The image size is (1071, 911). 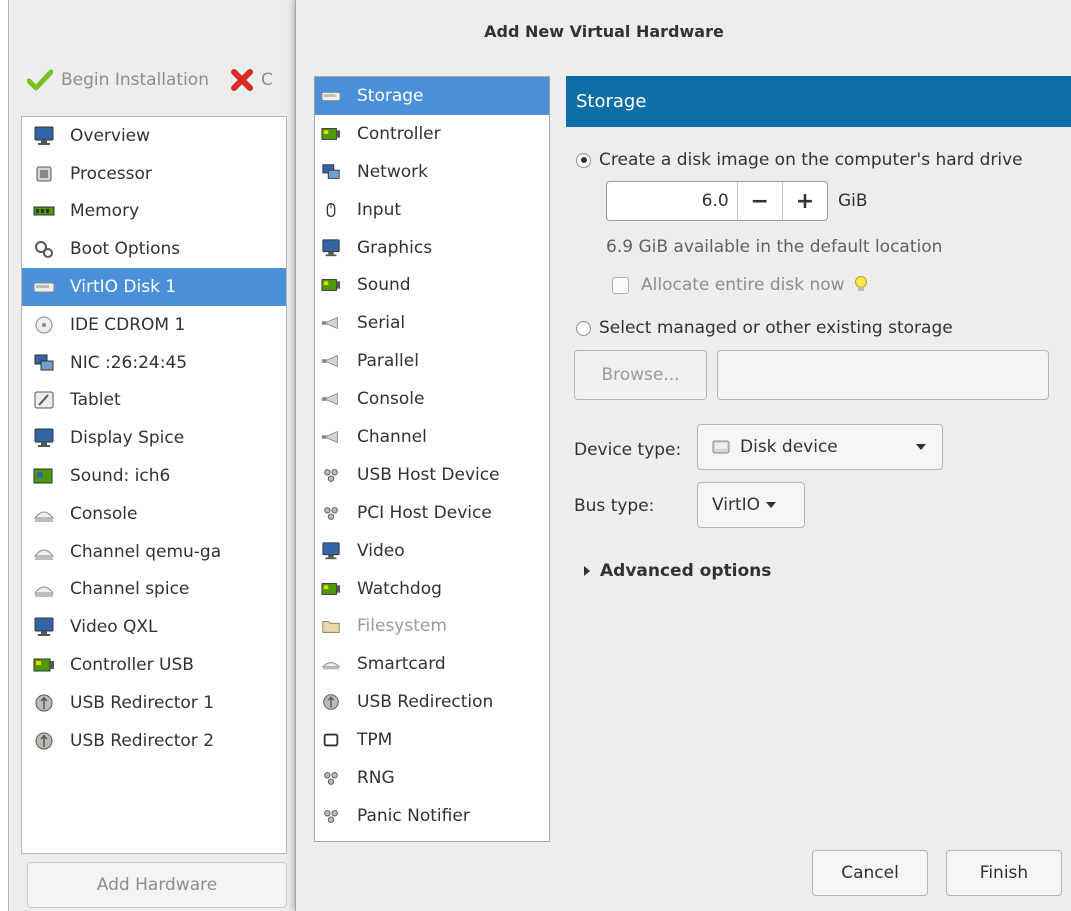 What do you see at coordinates (751, 505) in the screenshot?
I see `bus-type-combo: VirtIO` at bounding box center [751, 505].